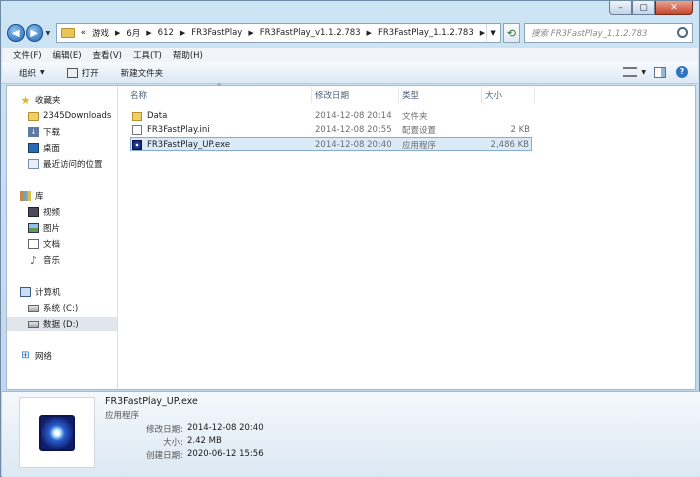  I want to click on sidebar-item-desktop: 桌面, so click(62, 148).